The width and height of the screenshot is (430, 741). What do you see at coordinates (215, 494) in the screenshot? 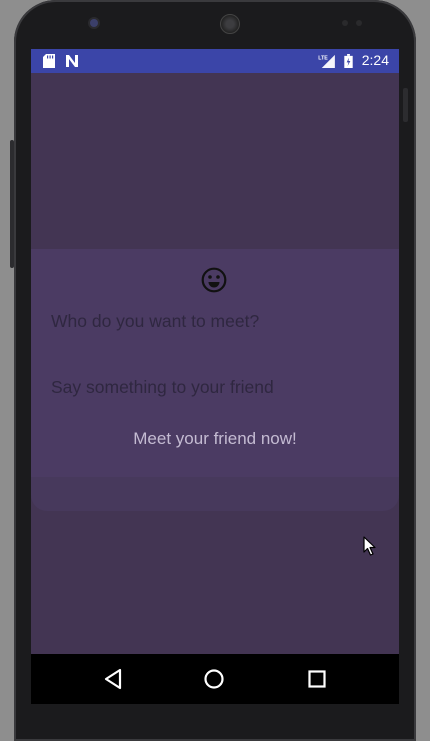
I see `card-shadow` at bounding box center [215, 494].